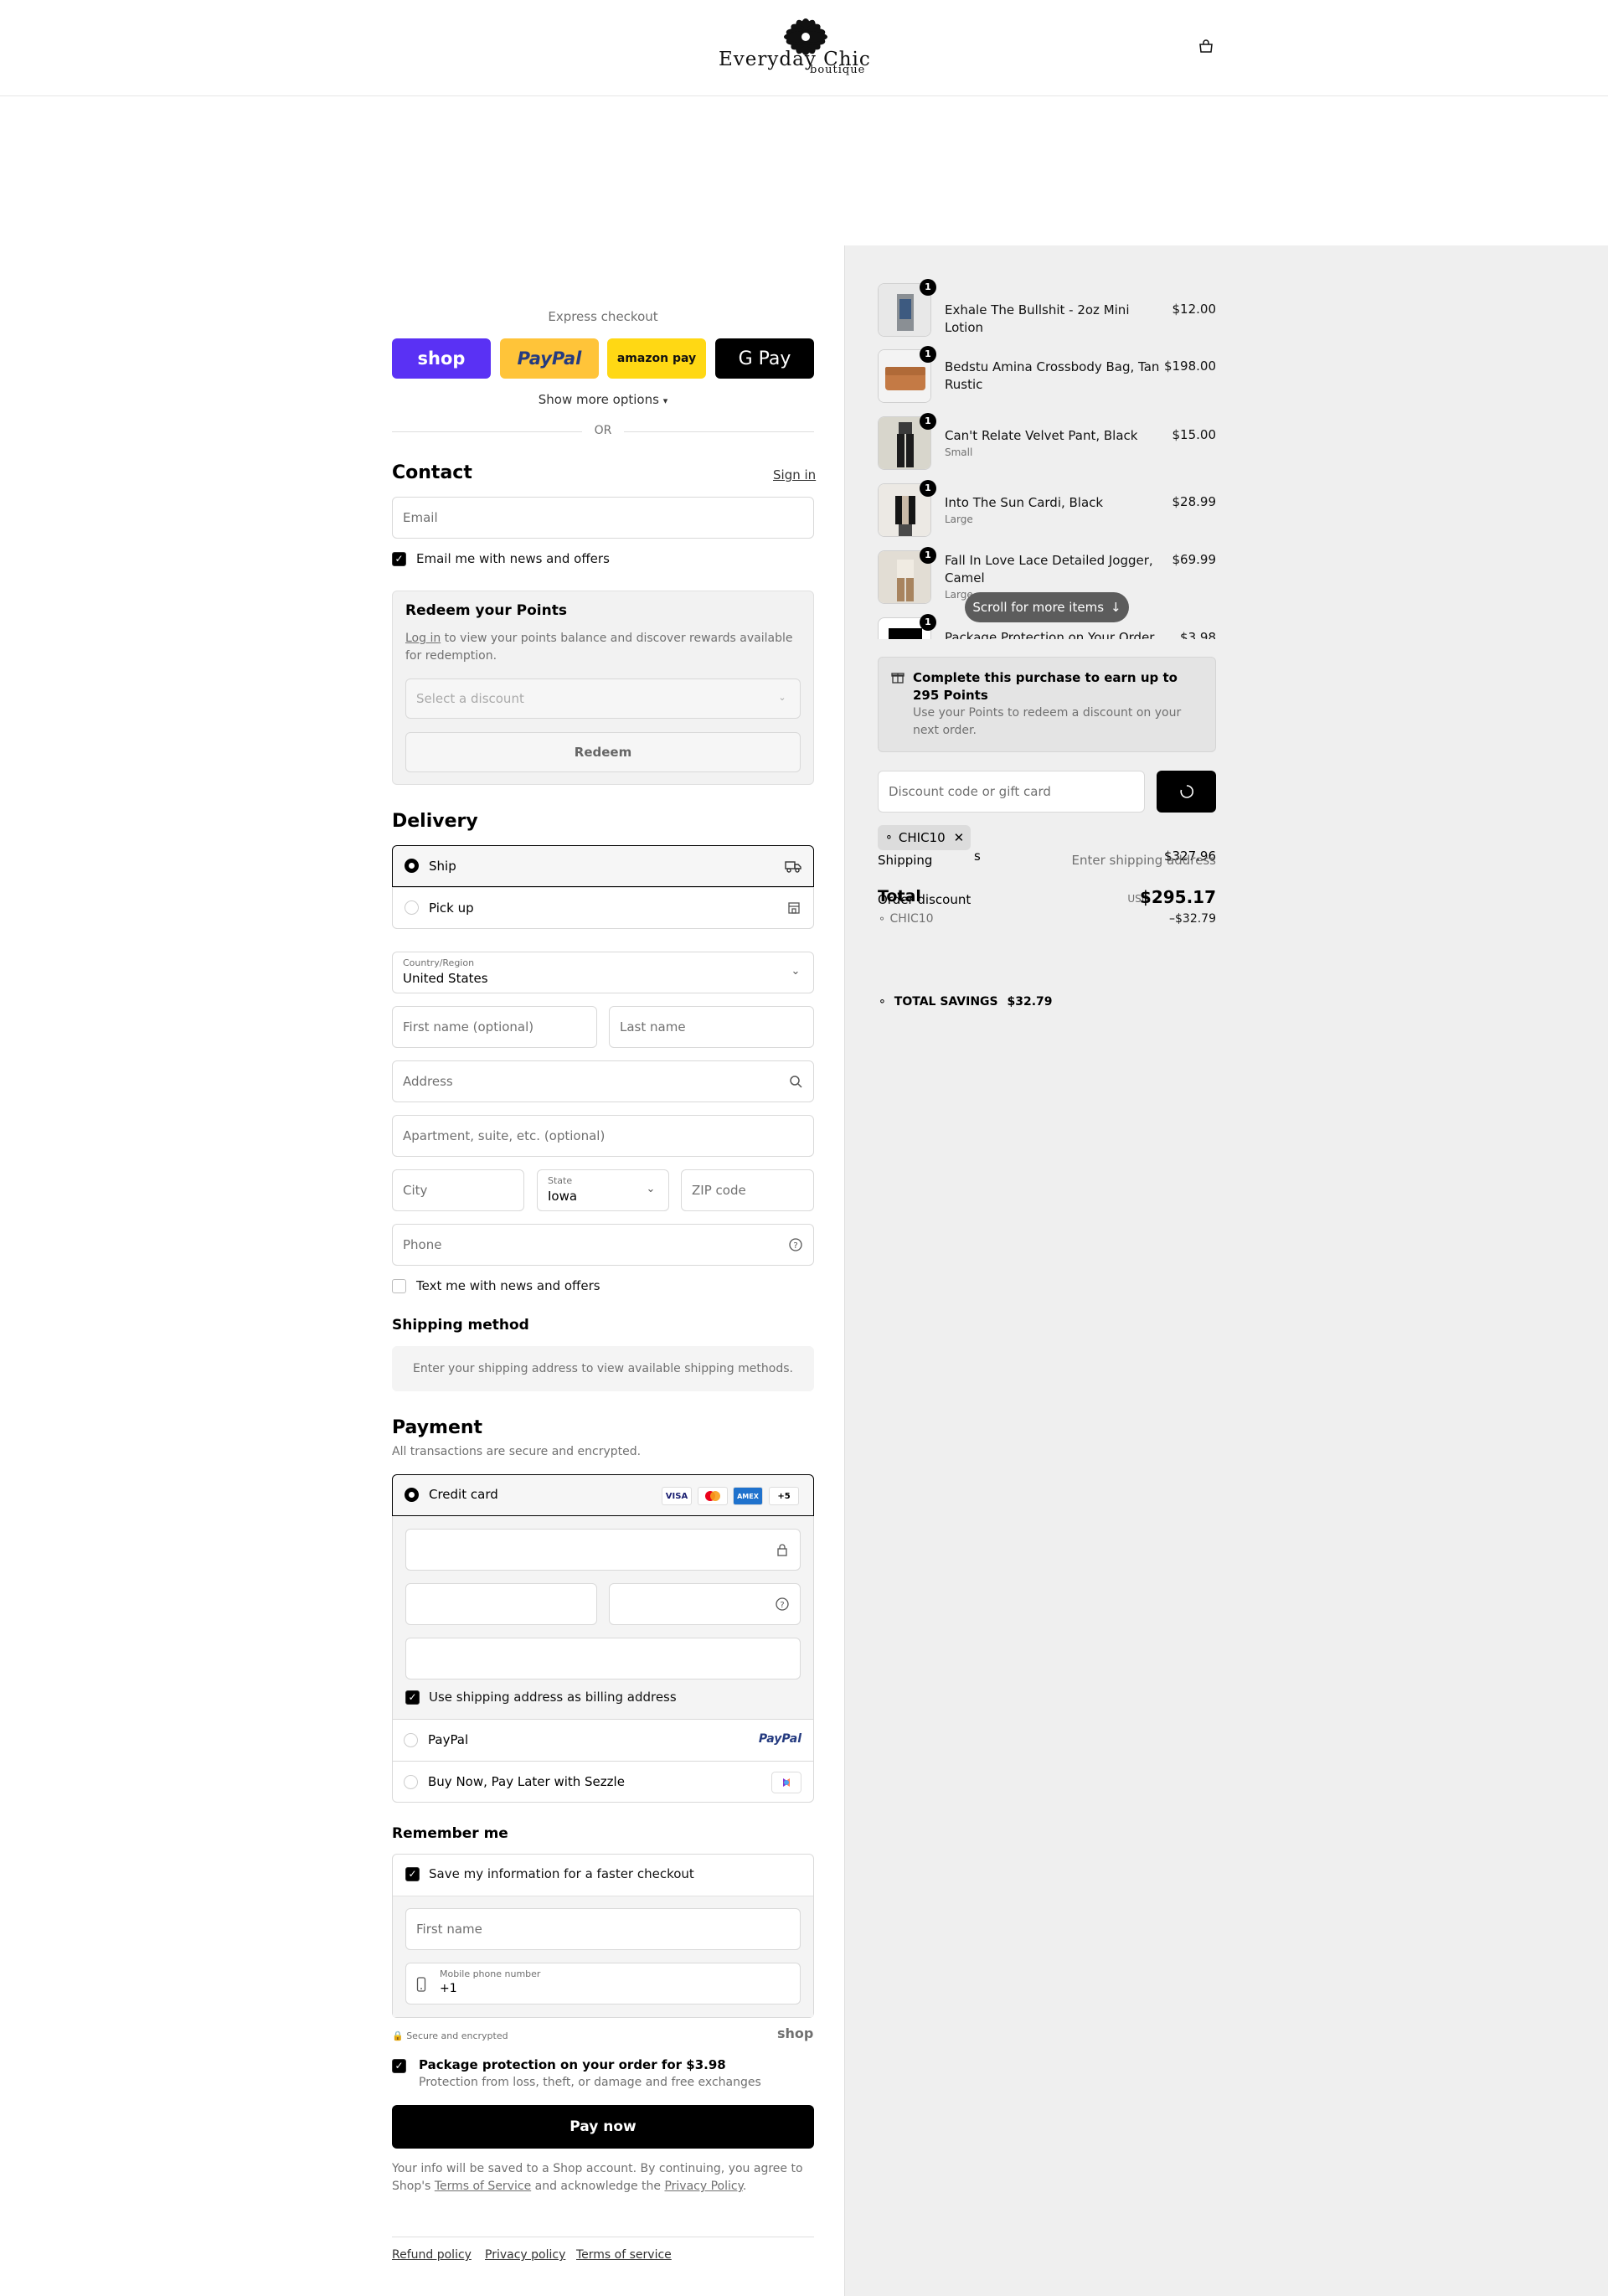 Image resolution: width=1608 pixels, height=2296 pixels. Describe the element at coordinates (656, 358) in the screenshot. I see `amazon-pay-button: amazon pay` at that location.